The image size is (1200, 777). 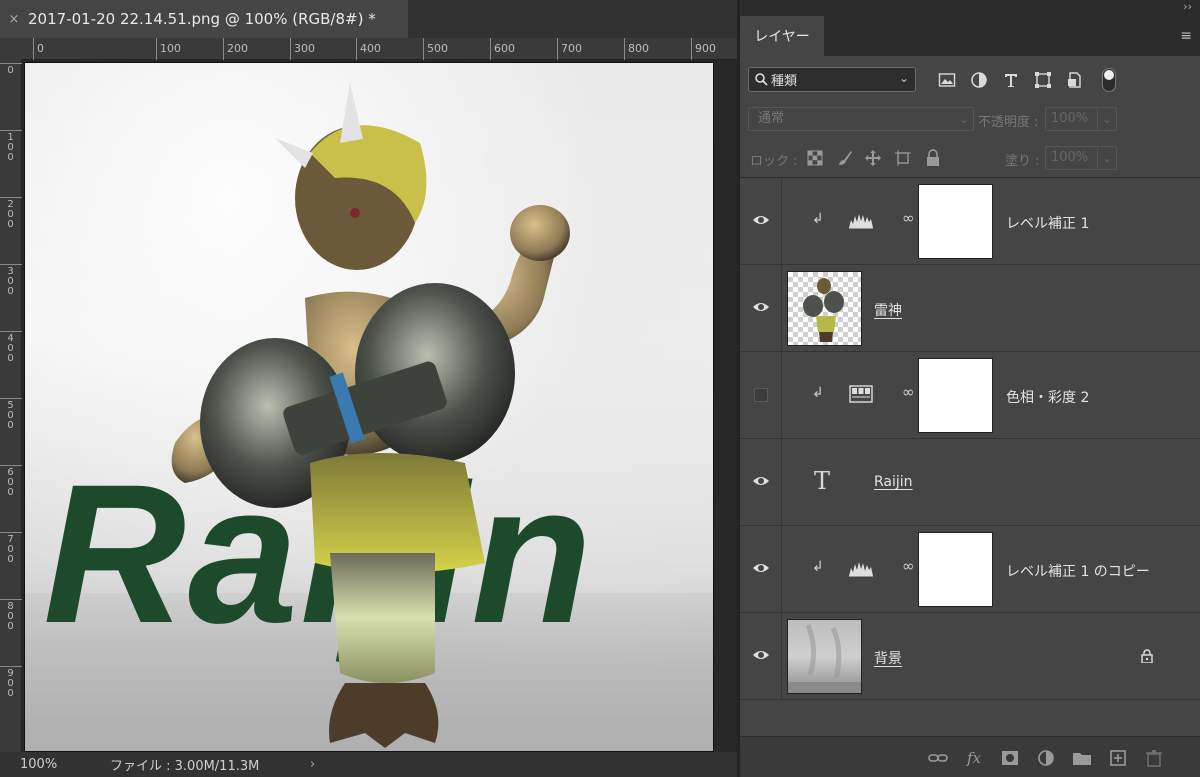 I want to click on new-group-icon, so click(x=1082, y=758).